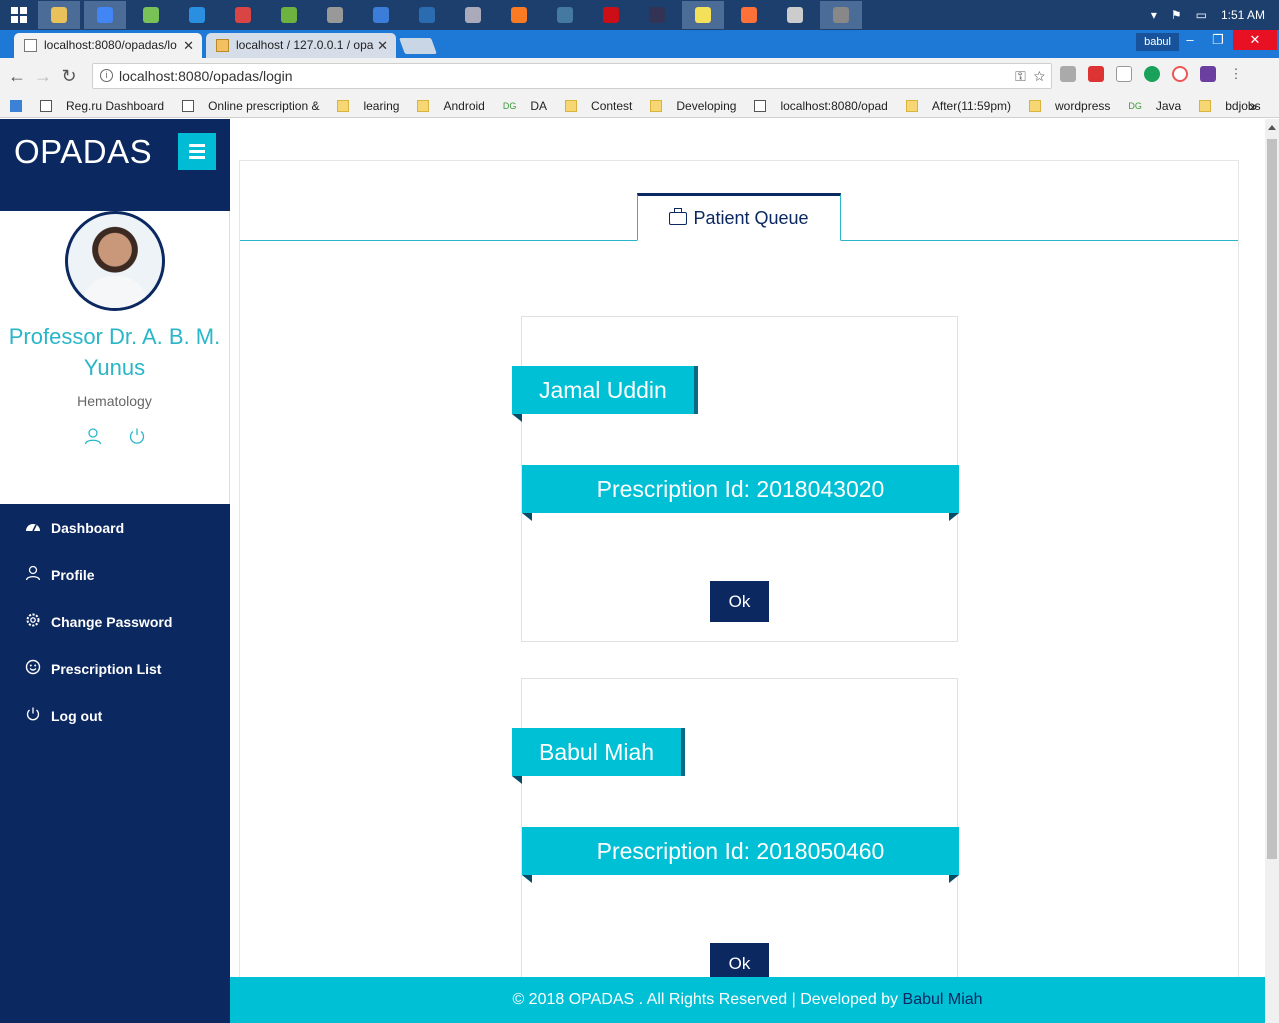 The width and height of the screenshot is (1279, 1023). Describe the element at coordinates (572, 76) in the screenshot. I see `address-bar: i localhost:8080/opadas/login ⚿ ☆` at that location.